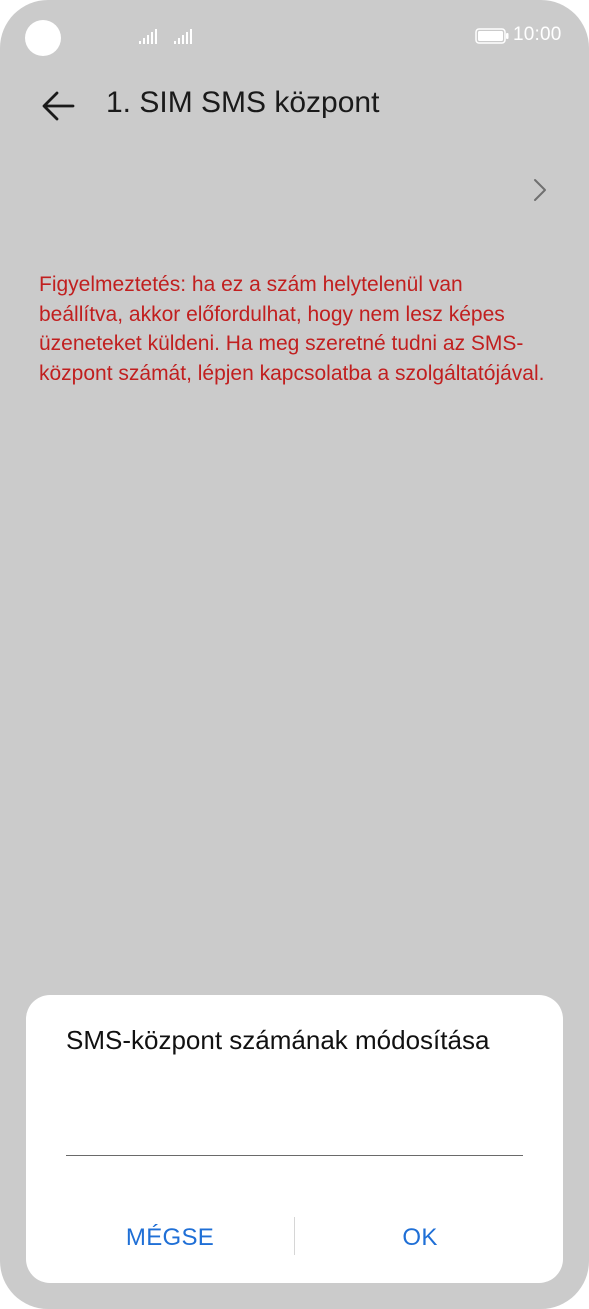  What do you see at coordinates (278, 1040) in the screenshot?
I see `dialog-title: SMS-központ számának módosítása` at bounding box center [278, 1040].